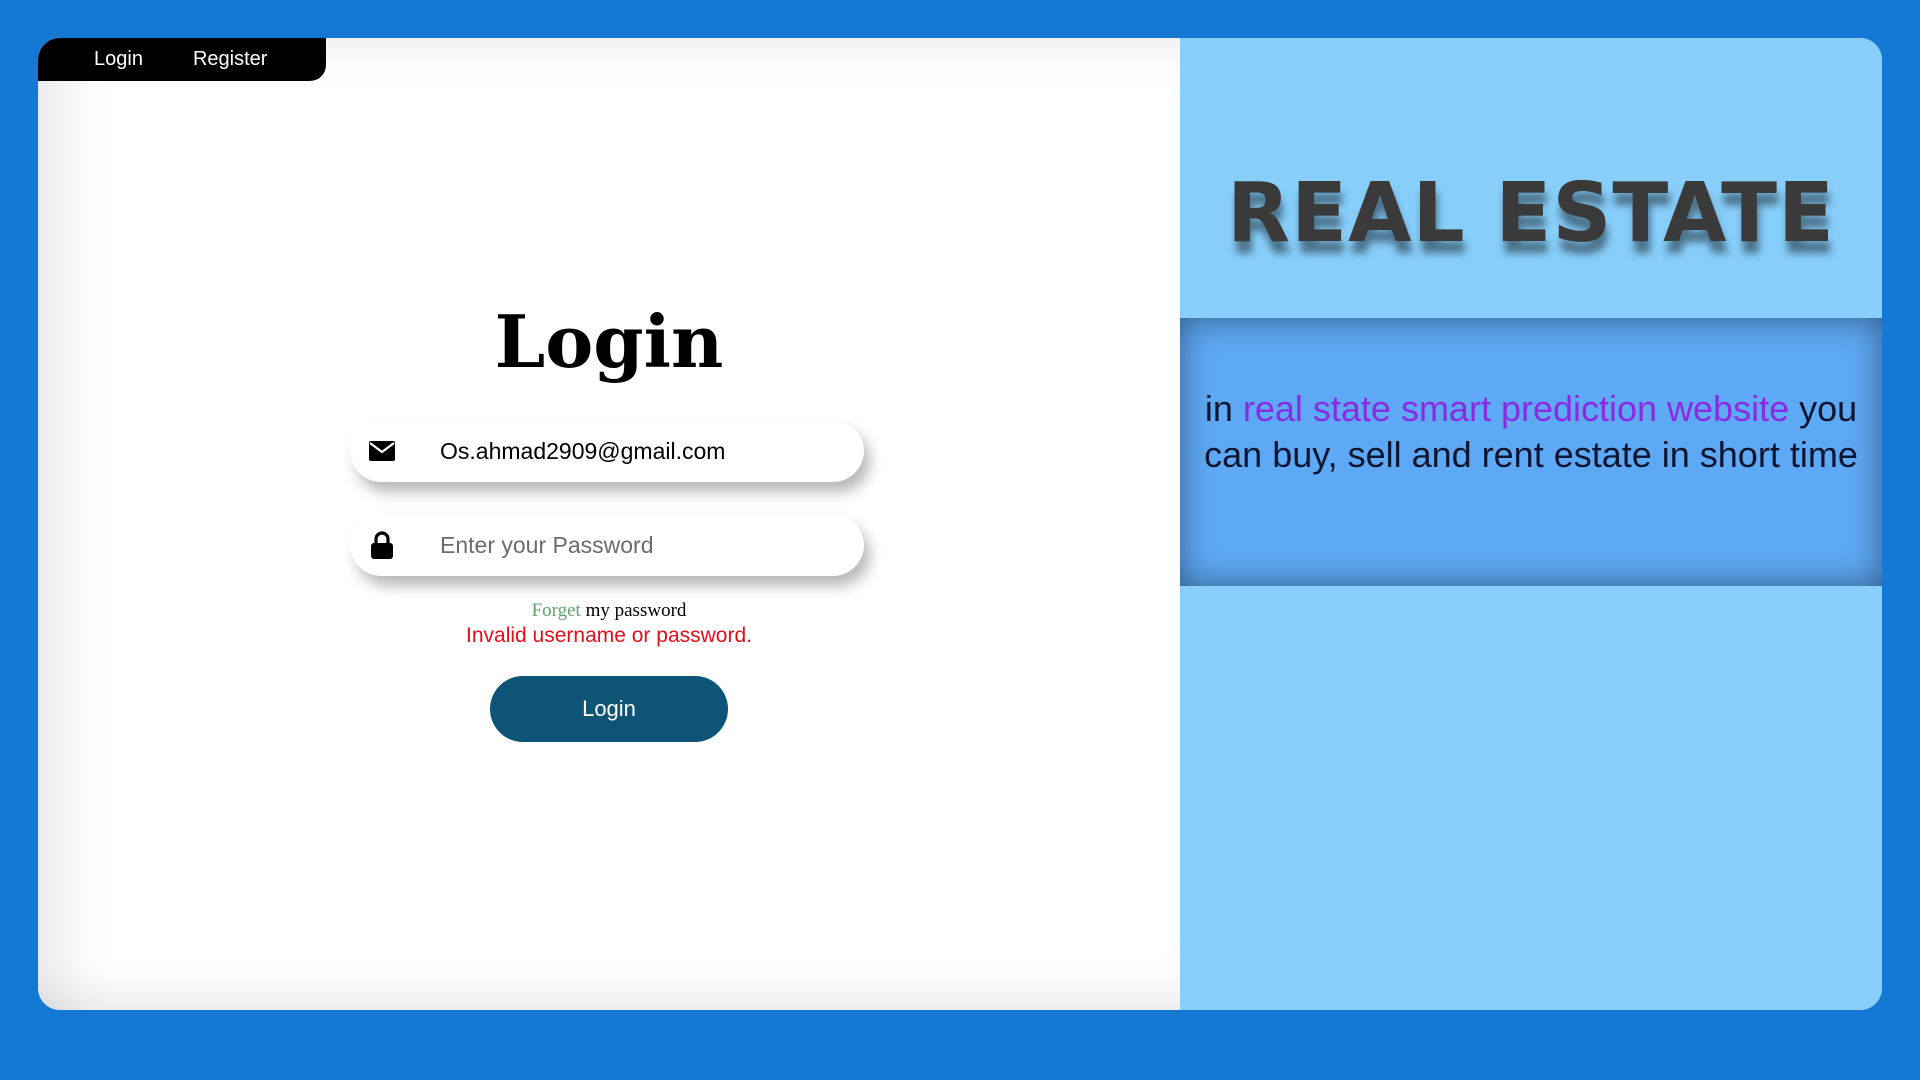 The width and height of the screenshot is (1920, 1080). What do you see at coordinates (640, 545) in the screenshot?
I see `password-input` at bounding box center [640, 545].